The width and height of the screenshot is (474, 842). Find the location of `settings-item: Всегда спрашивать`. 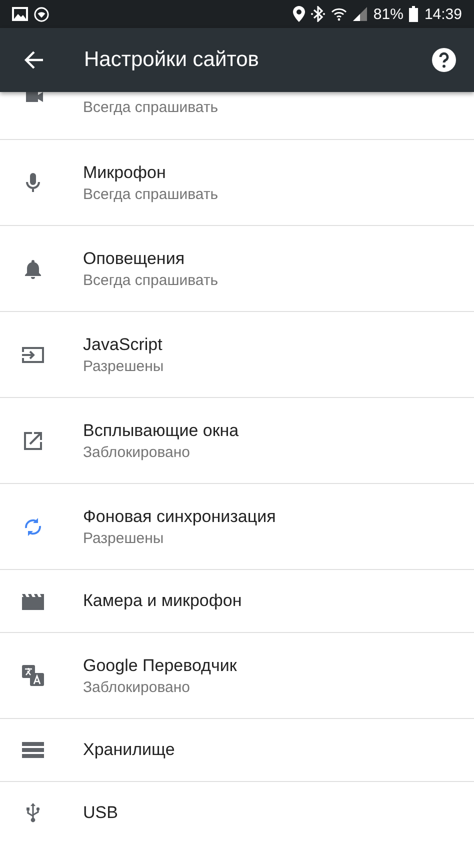

settings-item: Всегда спрашивать is located at coordinates (237, 116).